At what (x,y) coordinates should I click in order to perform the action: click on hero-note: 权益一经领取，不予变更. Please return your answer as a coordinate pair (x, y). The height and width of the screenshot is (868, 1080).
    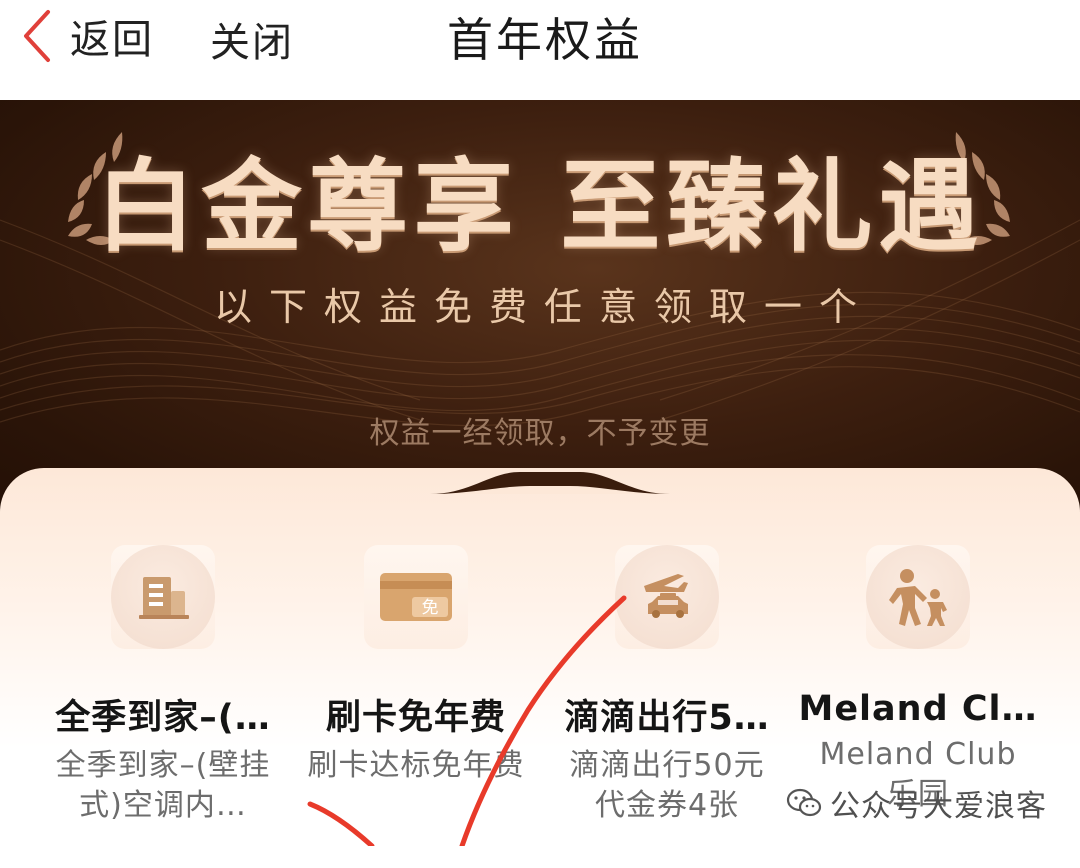
    Looking at the image, I should click on (540, 433).